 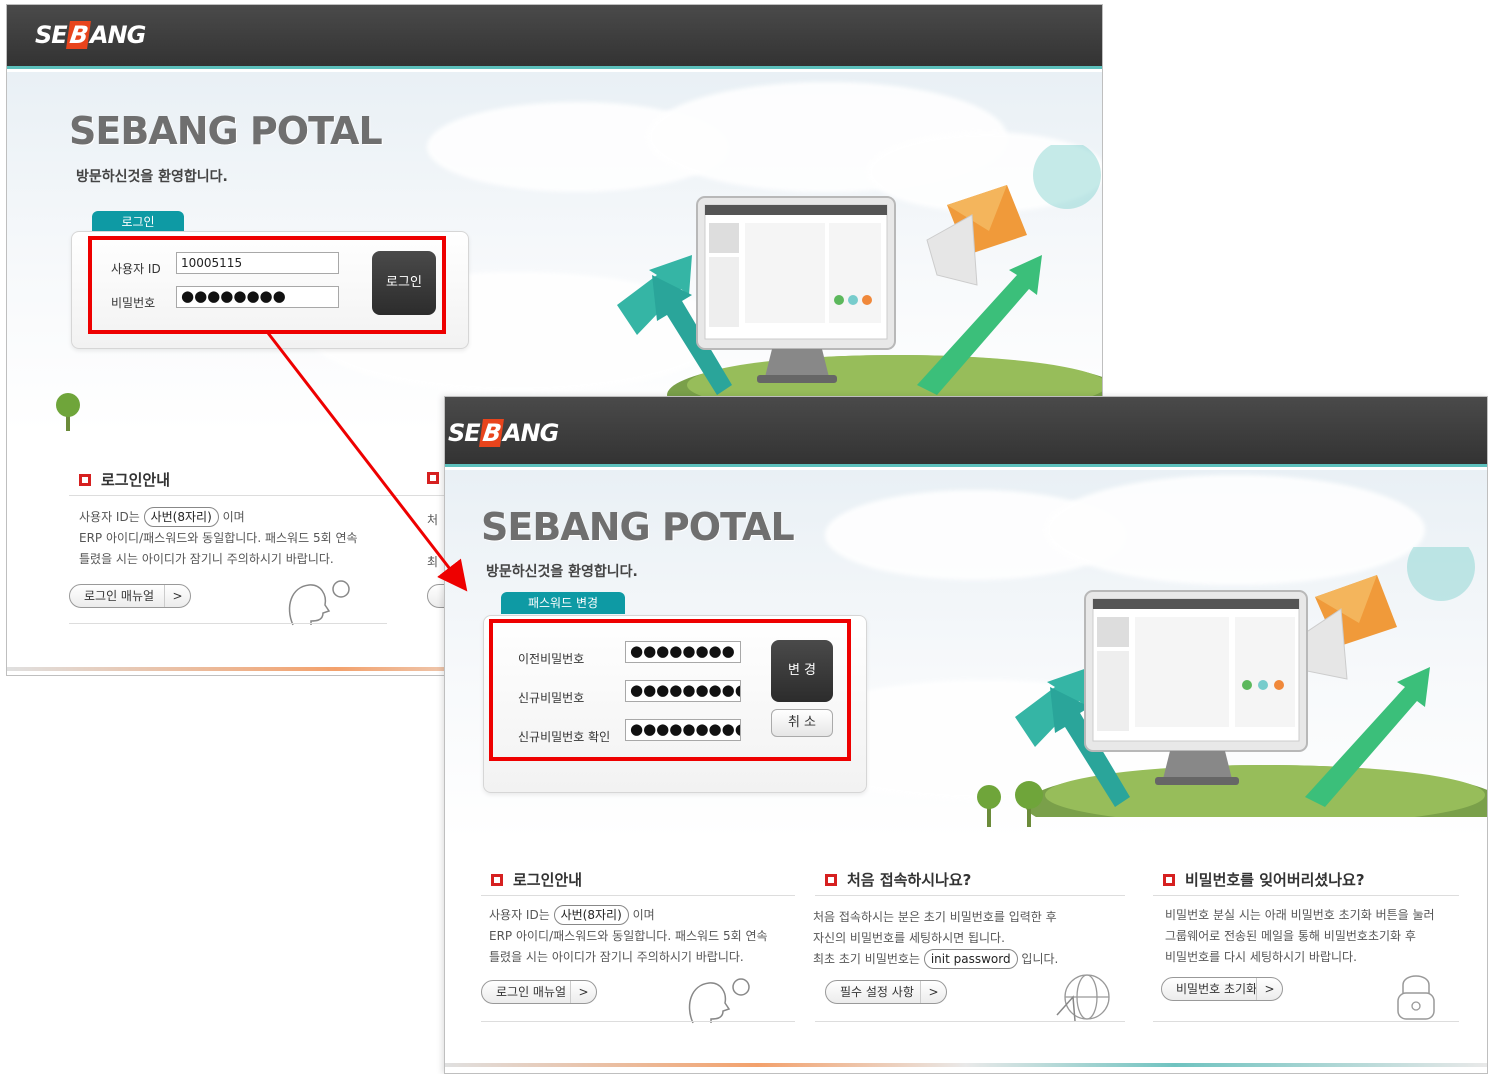 I want to click on first-access-title: 처음 접속하시나요?, so click(x=898, y=879).